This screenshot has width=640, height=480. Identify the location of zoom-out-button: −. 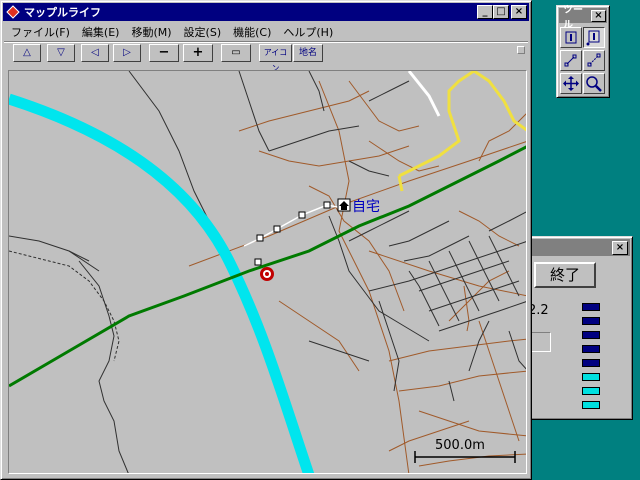
(164, 53).